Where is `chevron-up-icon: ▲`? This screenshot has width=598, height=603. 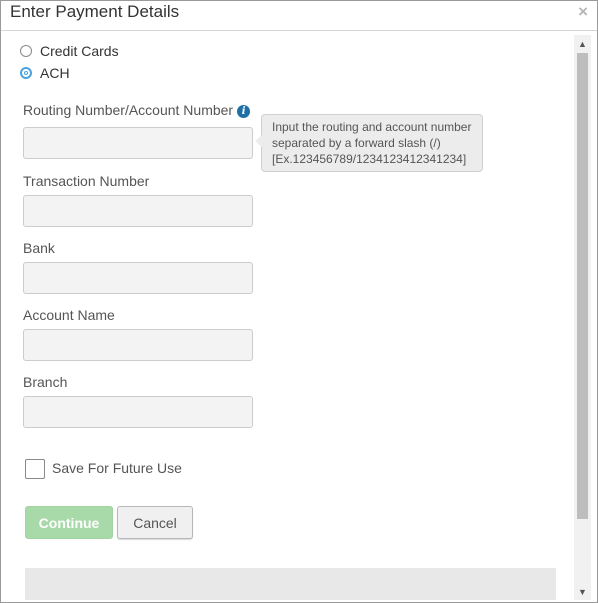 chevron-up-icon: ▲ is located at coordinates (582, 43).